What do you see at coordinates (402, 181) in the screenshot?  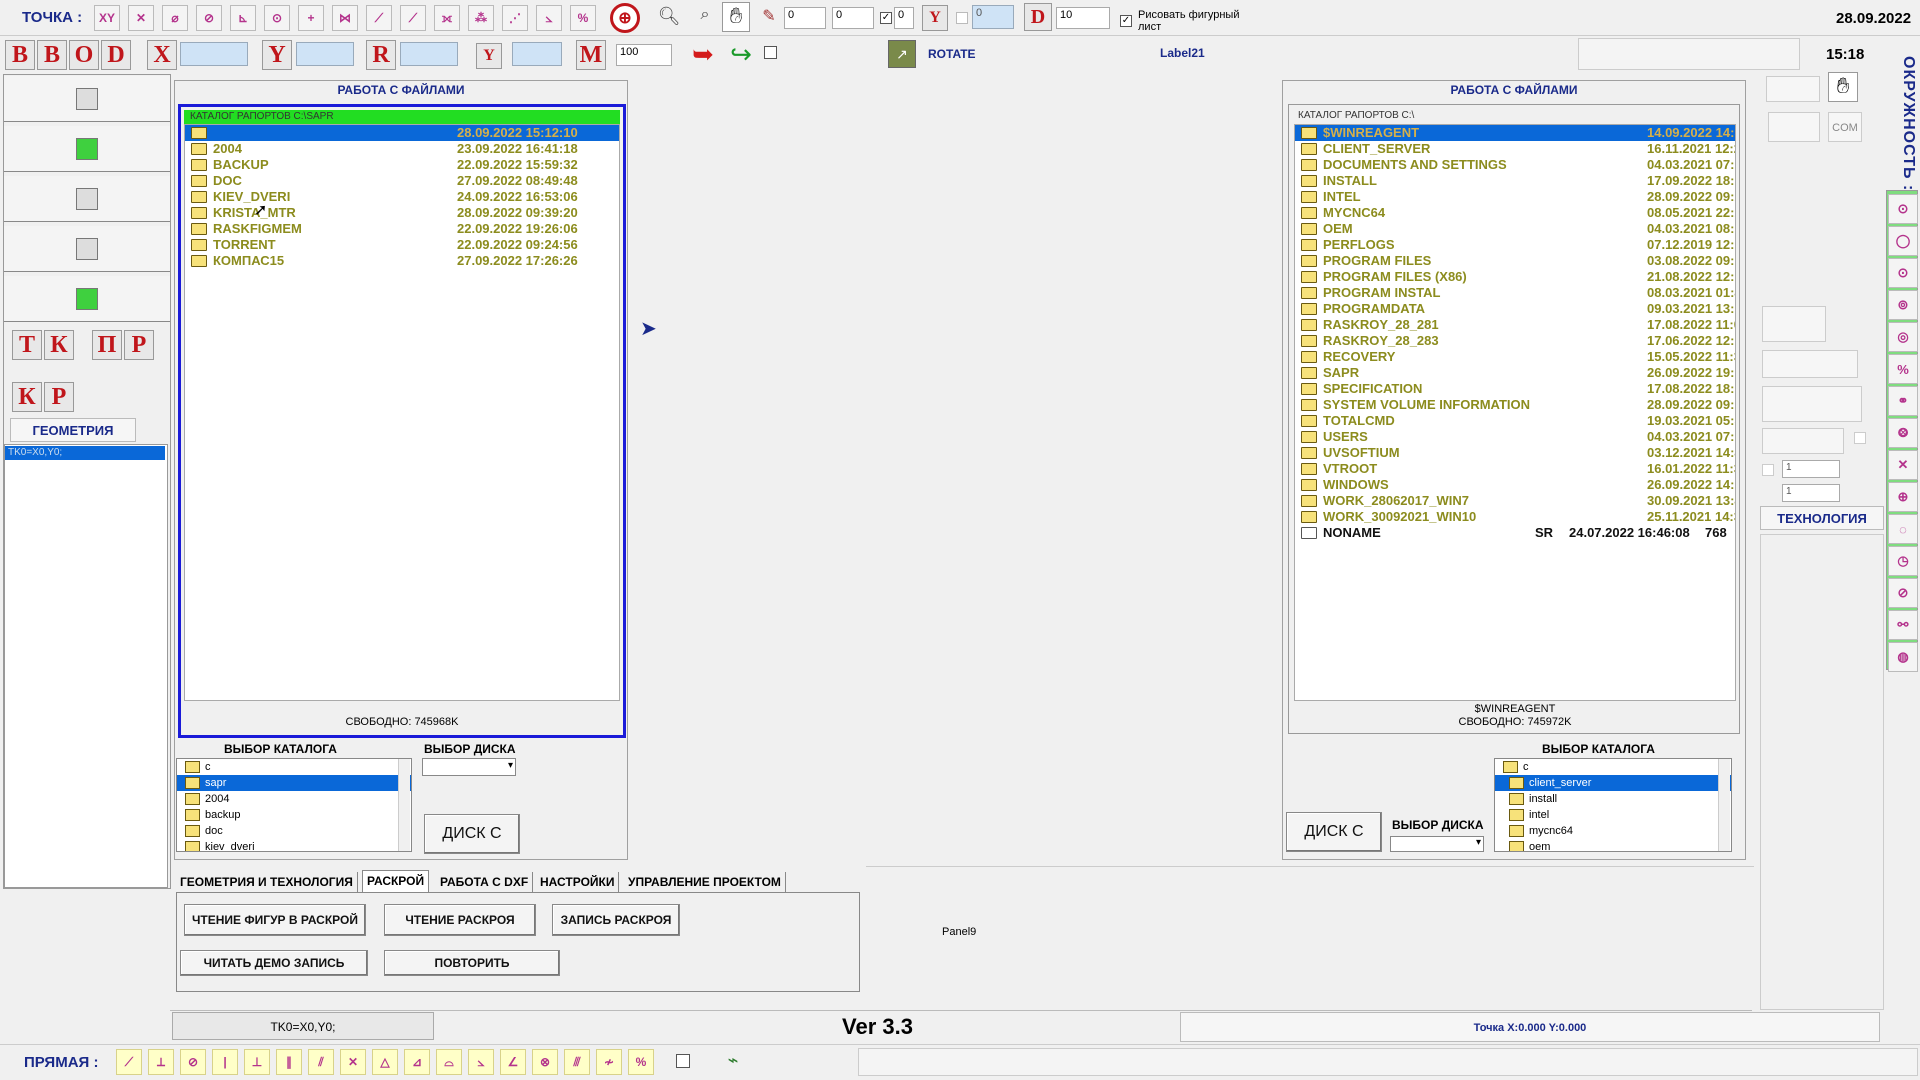 I see `file-row: DOC 27.09.2022 08:49:48` at bounding box center [402, 181].